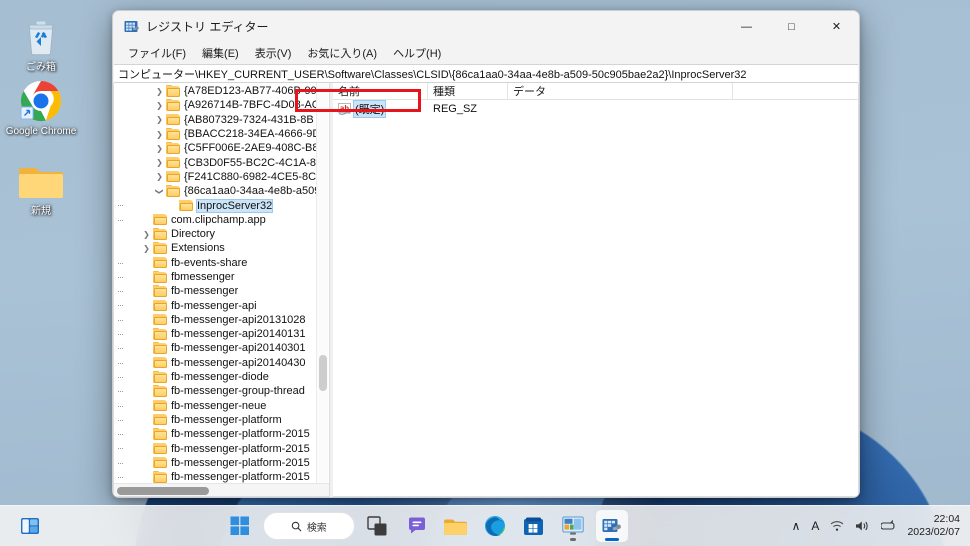 The height and width of the screenshot is (546, 970). What do you see at coordinates (221, 334) in the screenshot?
I see `tree-node: fb-messenger-api20140131` at bounding box center [221, 334].